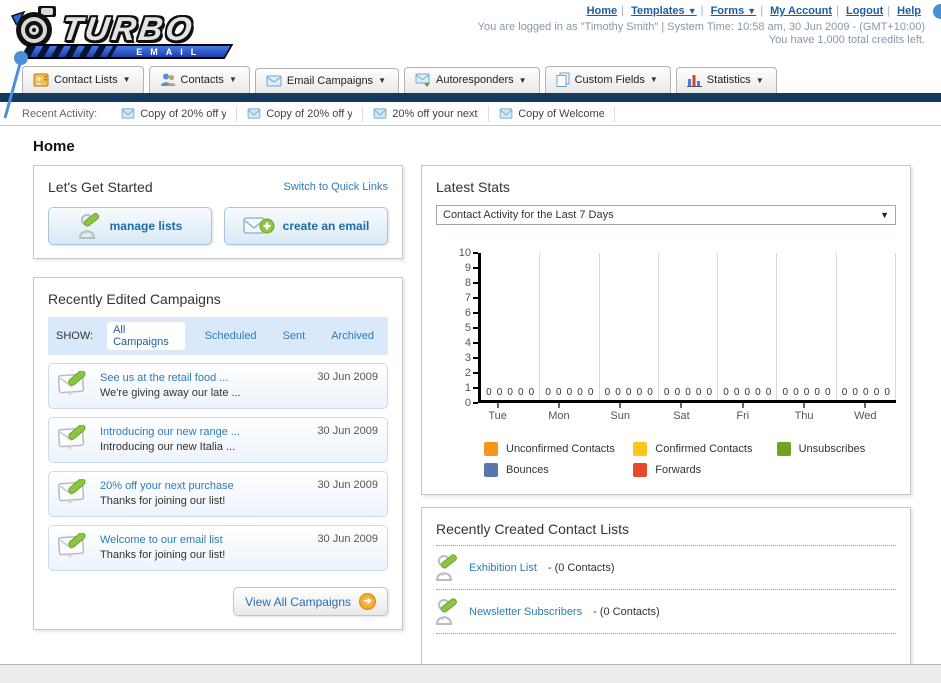 The width and height of the screenshot is (941, 683). I want to click on chart-y-tick: 3, so click(471, 358).